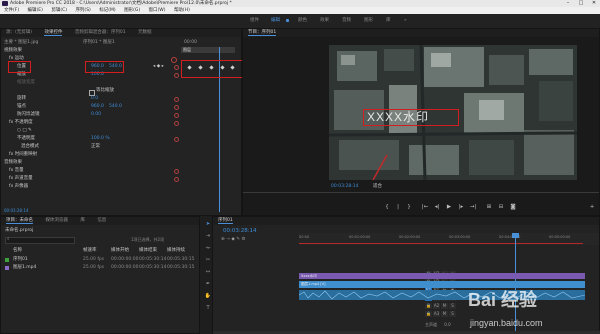  What do you see at coordinates (176, 251) in the screenshot?
I see `column-media-duration: 媒体持续` at bounding box center [176, 251].